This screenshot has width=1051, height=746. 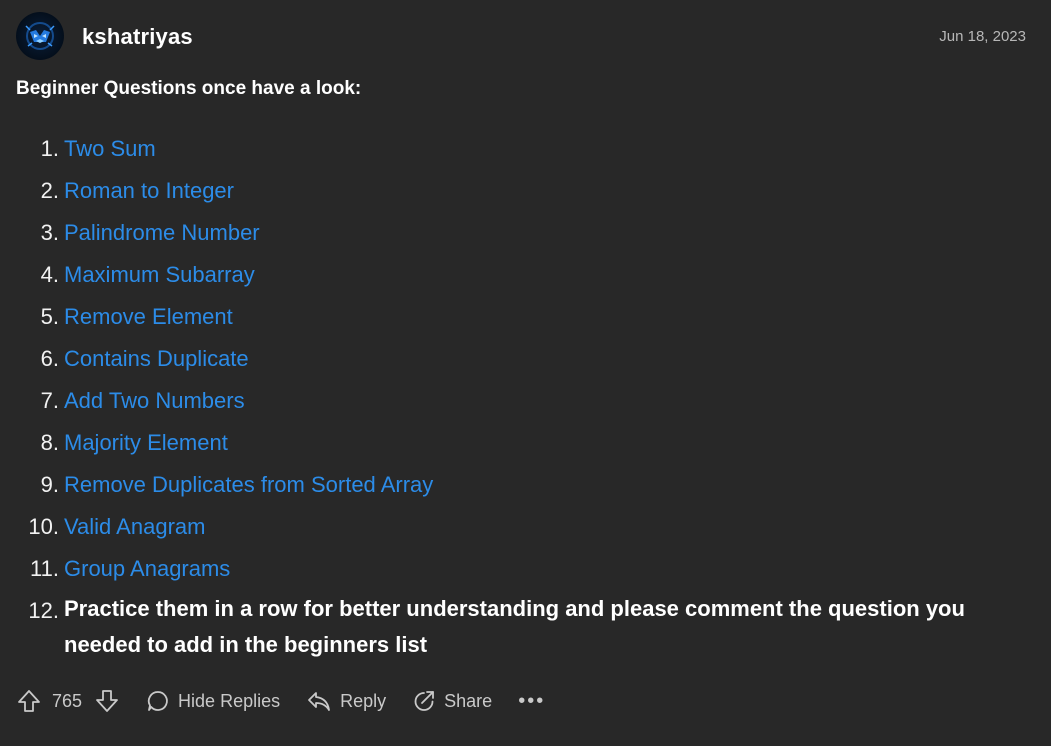 I want to click on hide-replies-button: Hide Replies, so click(x=213, y=701).